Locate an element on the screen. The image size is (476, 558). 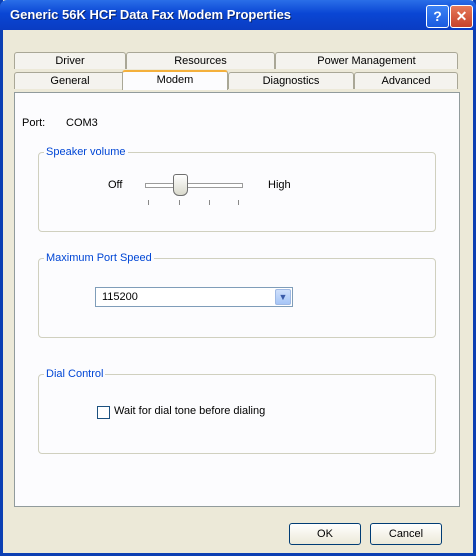
tab-driver: Driver is located at coordinates (70, 60).